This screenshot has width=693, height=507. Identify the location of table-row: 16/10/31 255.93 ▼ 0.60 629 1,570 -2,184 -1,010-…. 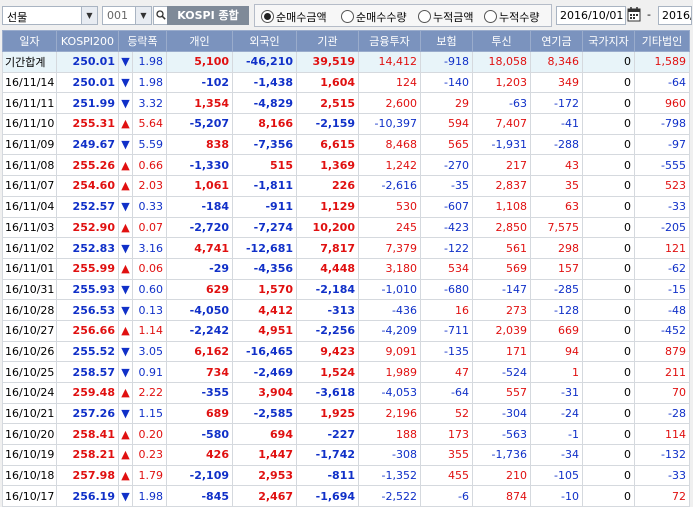
(346, 289).